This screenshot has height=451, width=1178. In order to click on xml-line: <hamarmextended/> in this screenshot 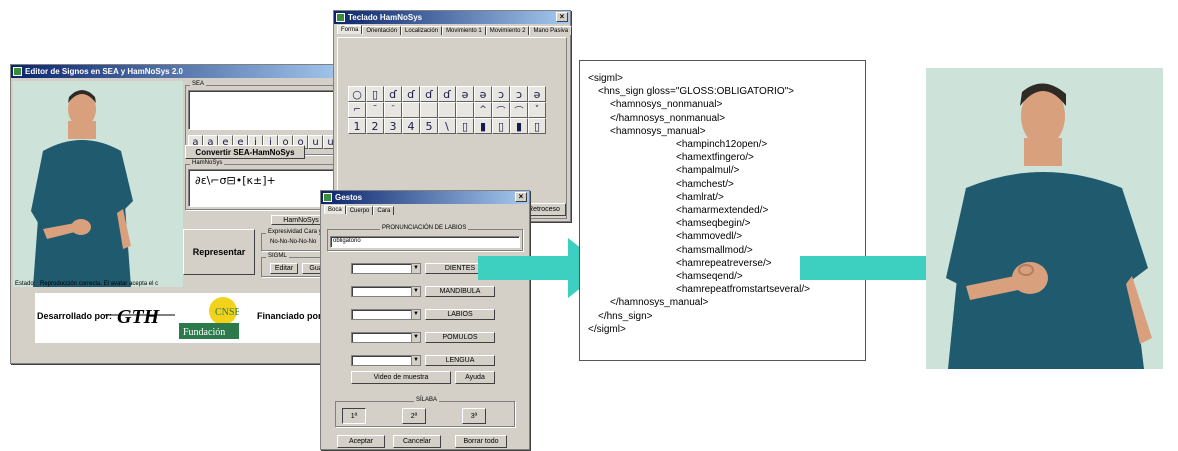, I will do `click(722, 210)`.